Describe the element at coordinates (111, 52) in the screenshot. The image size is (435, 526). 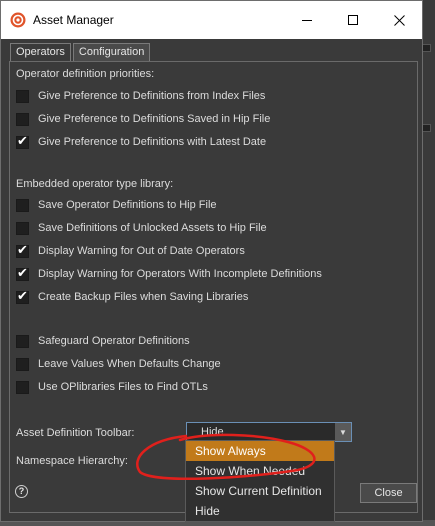
I see `tab-configuration: Configuration` at that location.